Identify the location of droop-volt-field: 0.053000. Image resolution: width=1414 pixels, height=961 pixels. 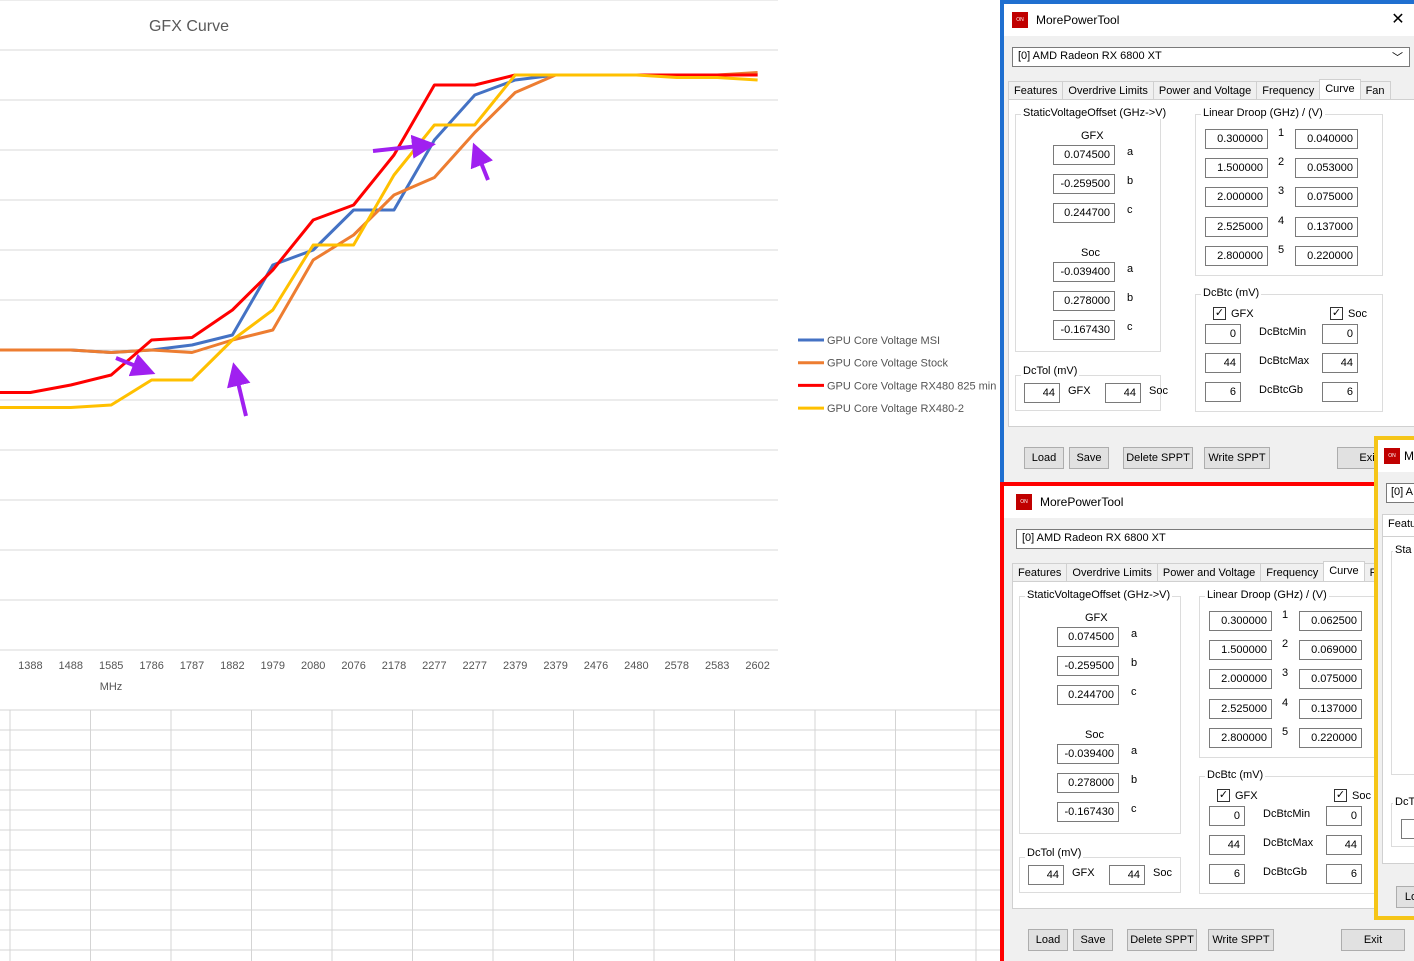
(1326, 168).